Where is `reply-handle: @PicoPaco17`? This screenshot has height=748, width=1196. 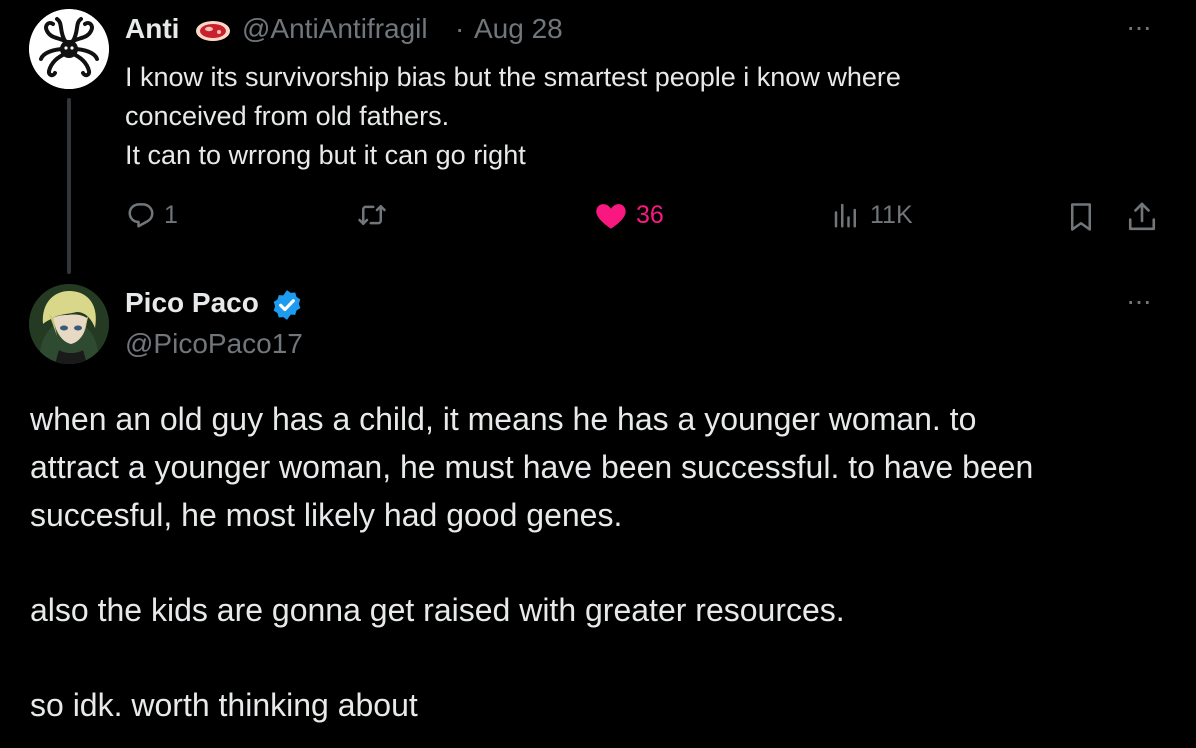
reply-handle: @PicoPaco17 is located at coordinates (214, 344).